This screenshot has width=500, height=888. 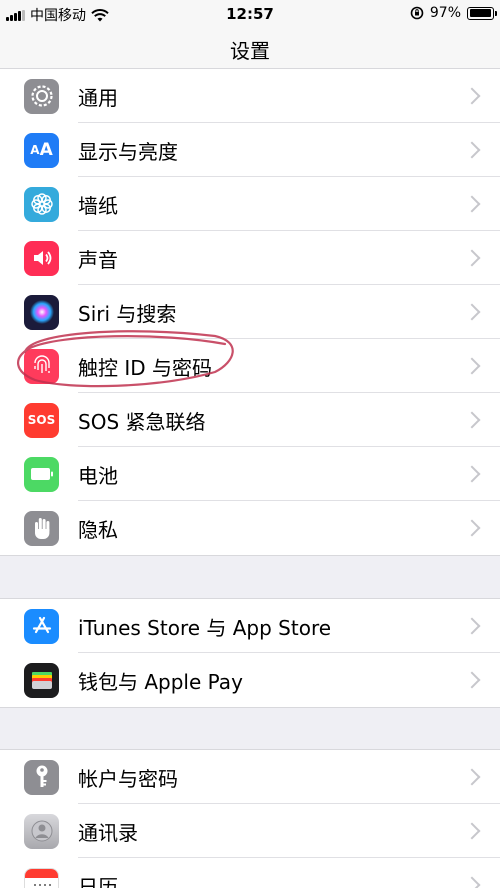 I want to click on settings-row-display: AA 显示与亮度, so click(x=250, y=150).